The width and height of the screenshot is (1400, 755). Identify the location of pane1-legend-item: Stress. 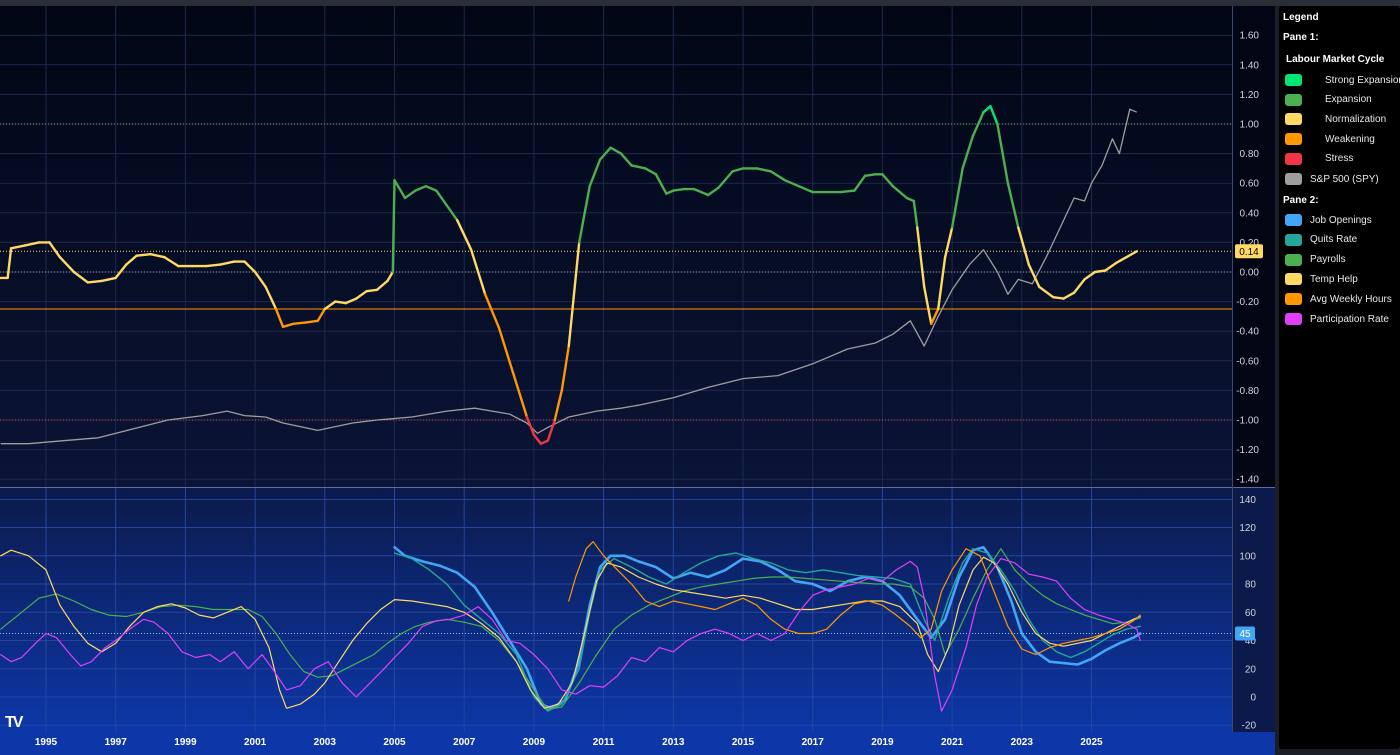
(1319, 159).